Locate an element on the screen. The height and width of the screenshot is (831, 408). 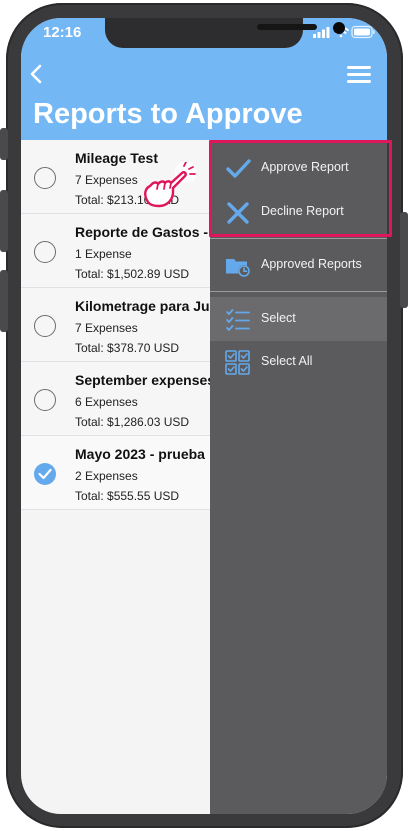
report-total: Total: $378.70 USD is located at coordinates (127, 348).